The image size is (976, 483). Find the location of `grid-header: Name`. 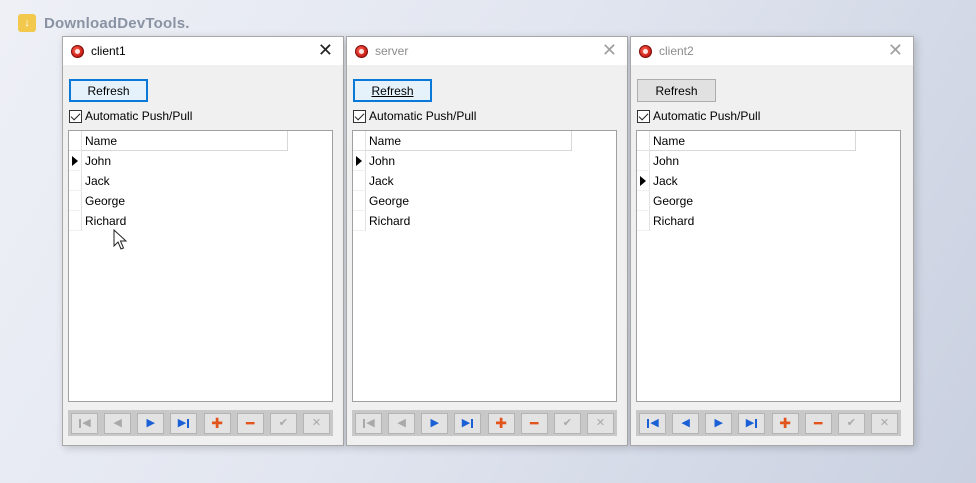

grid-header: Name is located at coordinates (746, 141).